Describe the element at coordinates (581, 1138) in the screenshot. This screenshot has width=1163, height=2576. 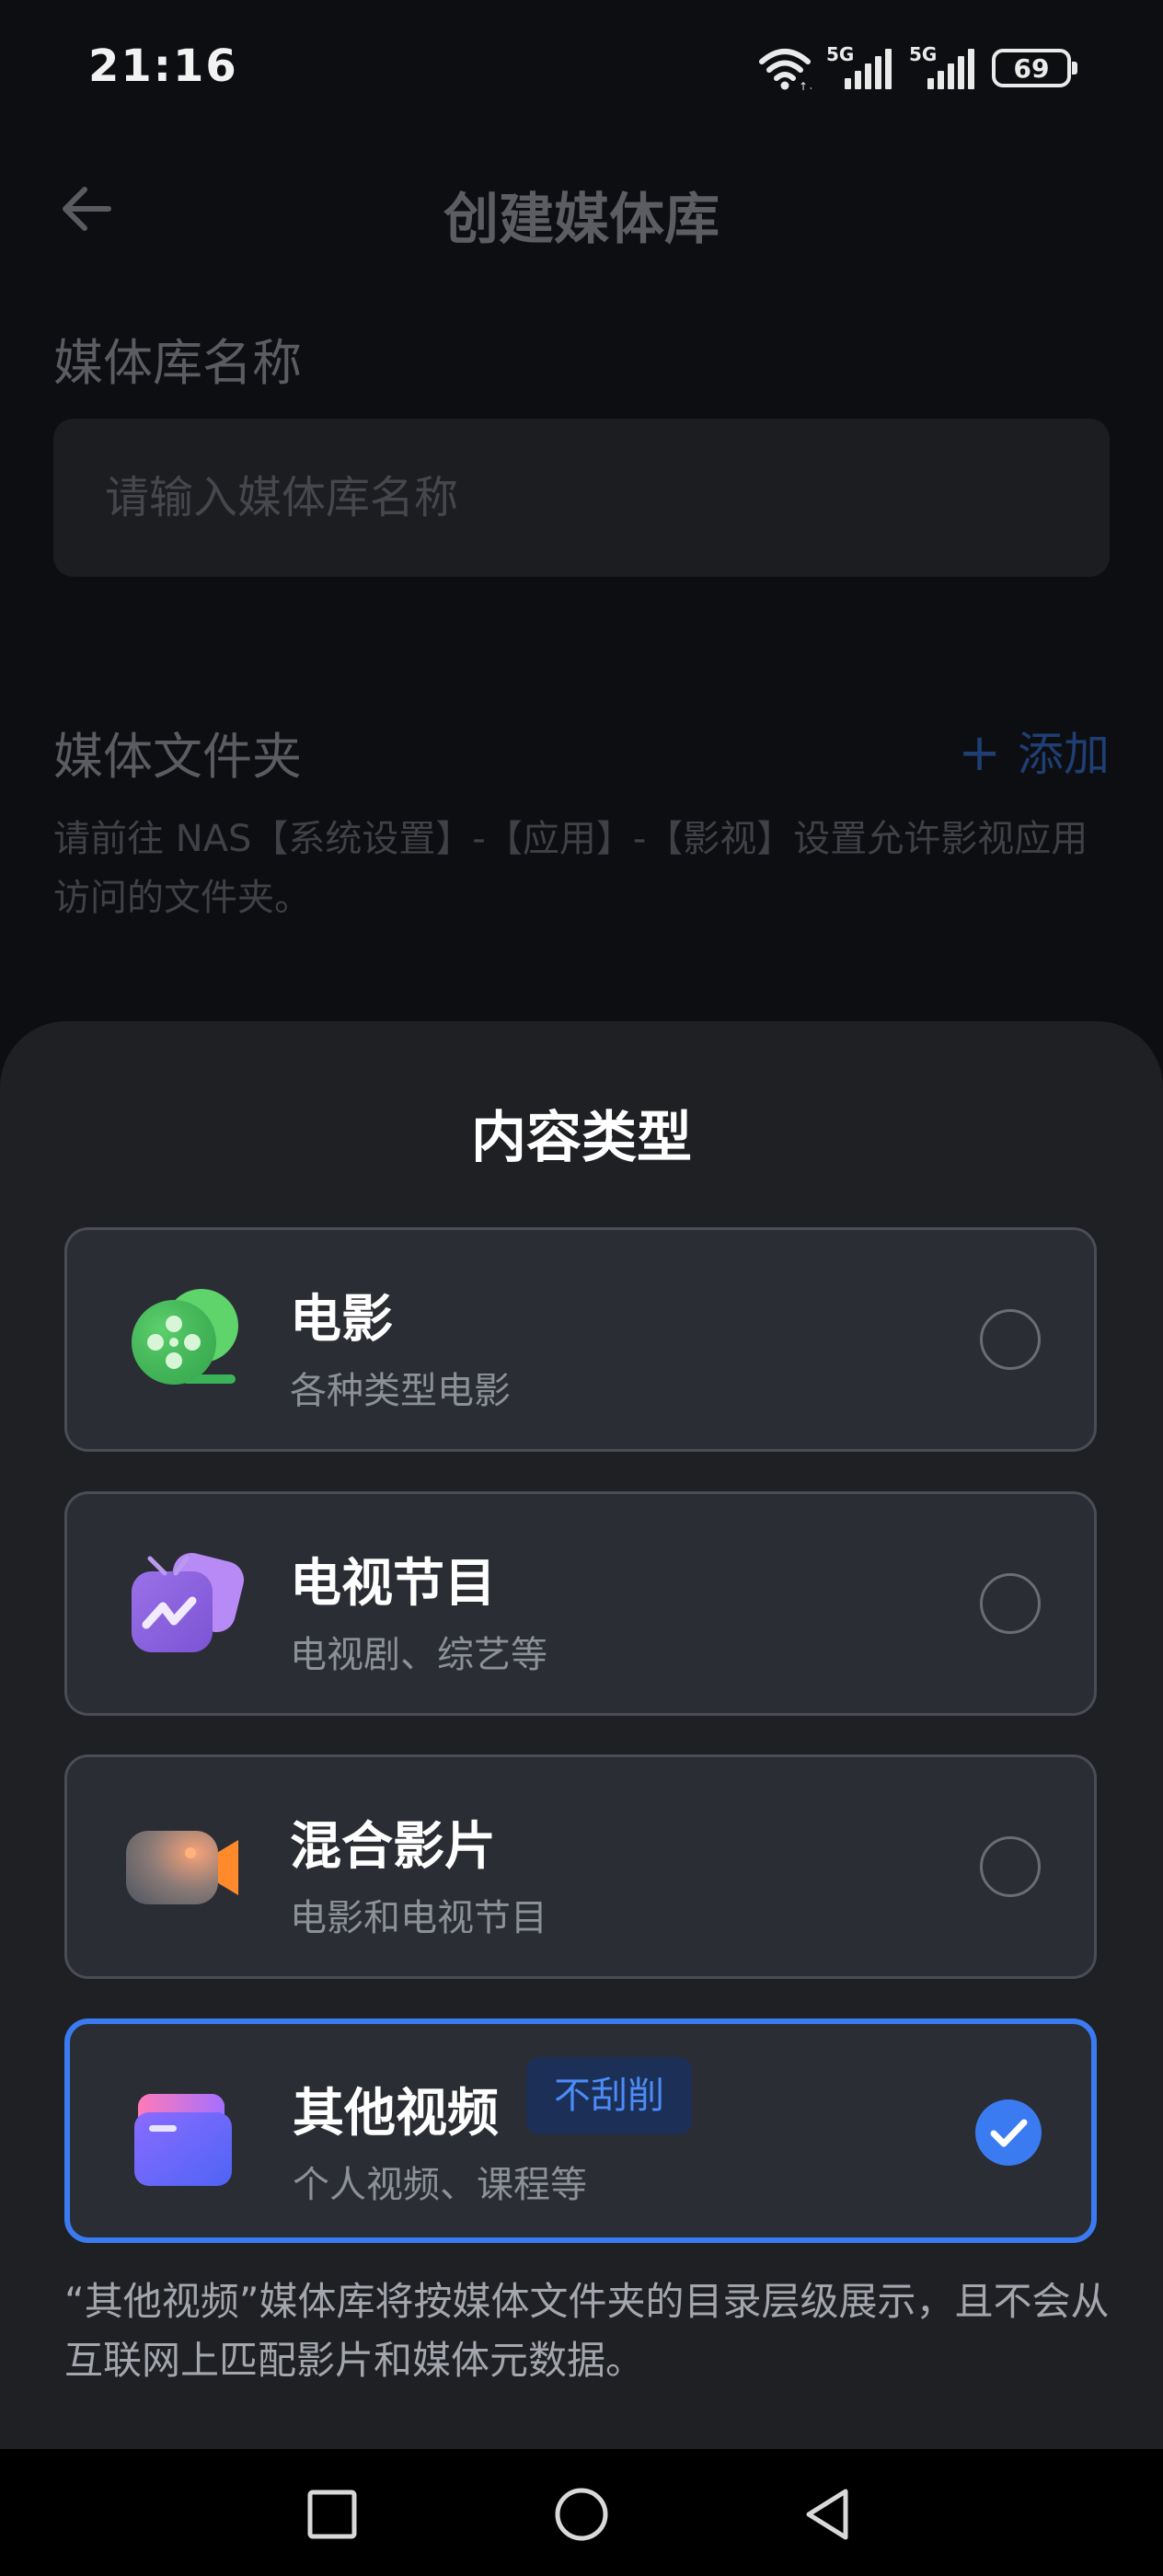
I see `sheet-title: 内容类型` at that location.